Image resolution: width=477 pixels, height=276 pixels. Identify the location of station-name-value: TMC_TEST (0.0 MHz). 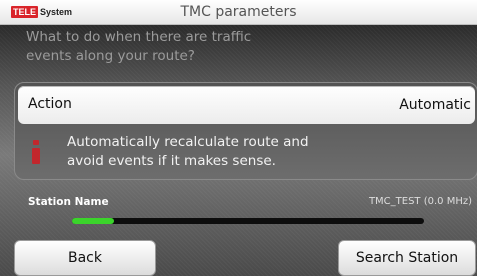
(420, 201).